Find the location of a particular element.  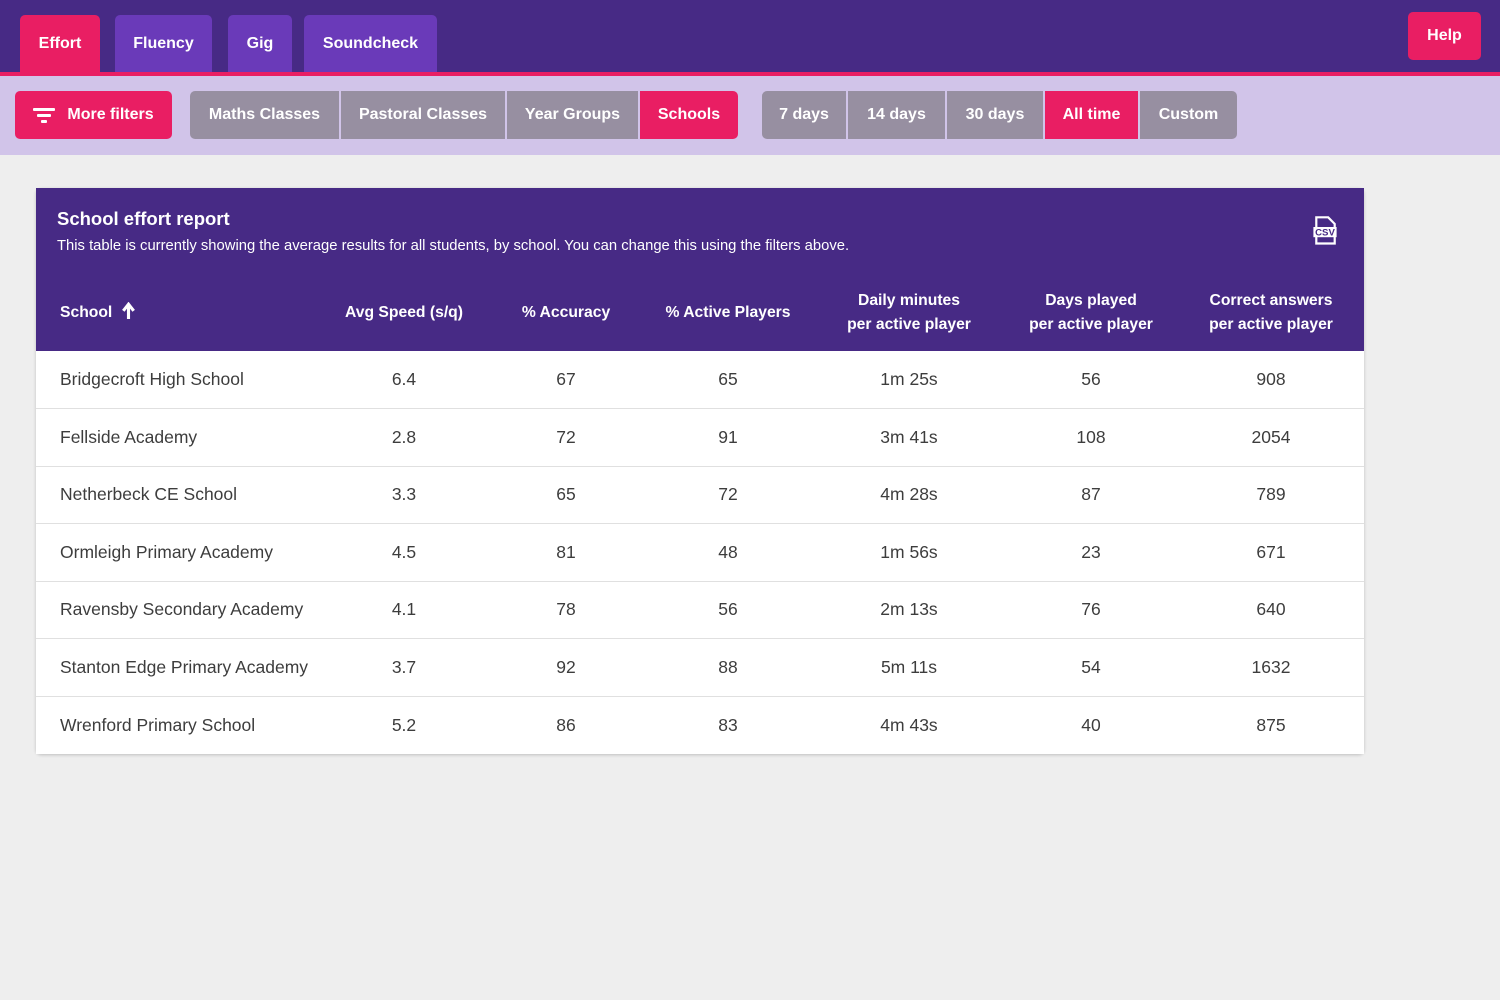

svg-text: CSV is located at coordinates (1325, 232).